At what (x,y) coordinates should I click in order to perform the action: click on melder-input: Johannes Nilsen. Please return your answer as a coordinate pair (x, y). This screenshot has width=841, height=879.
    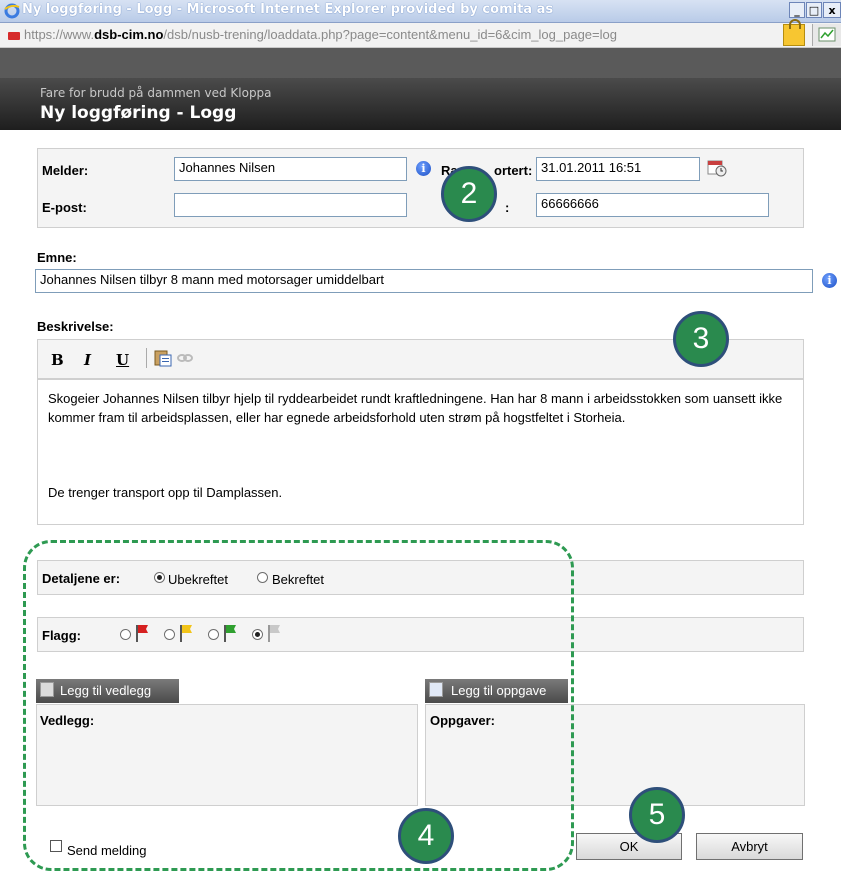
    Looking at the image, I should click on (290, 169).